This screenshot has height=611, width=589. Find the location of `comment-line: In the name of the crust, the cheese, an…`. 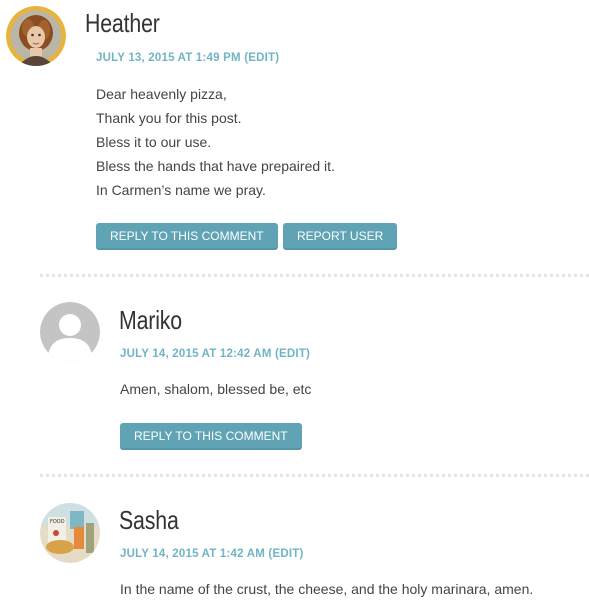

comment-line: In the name of the crust, the cheese, an… is located at coordinates (327, 589).